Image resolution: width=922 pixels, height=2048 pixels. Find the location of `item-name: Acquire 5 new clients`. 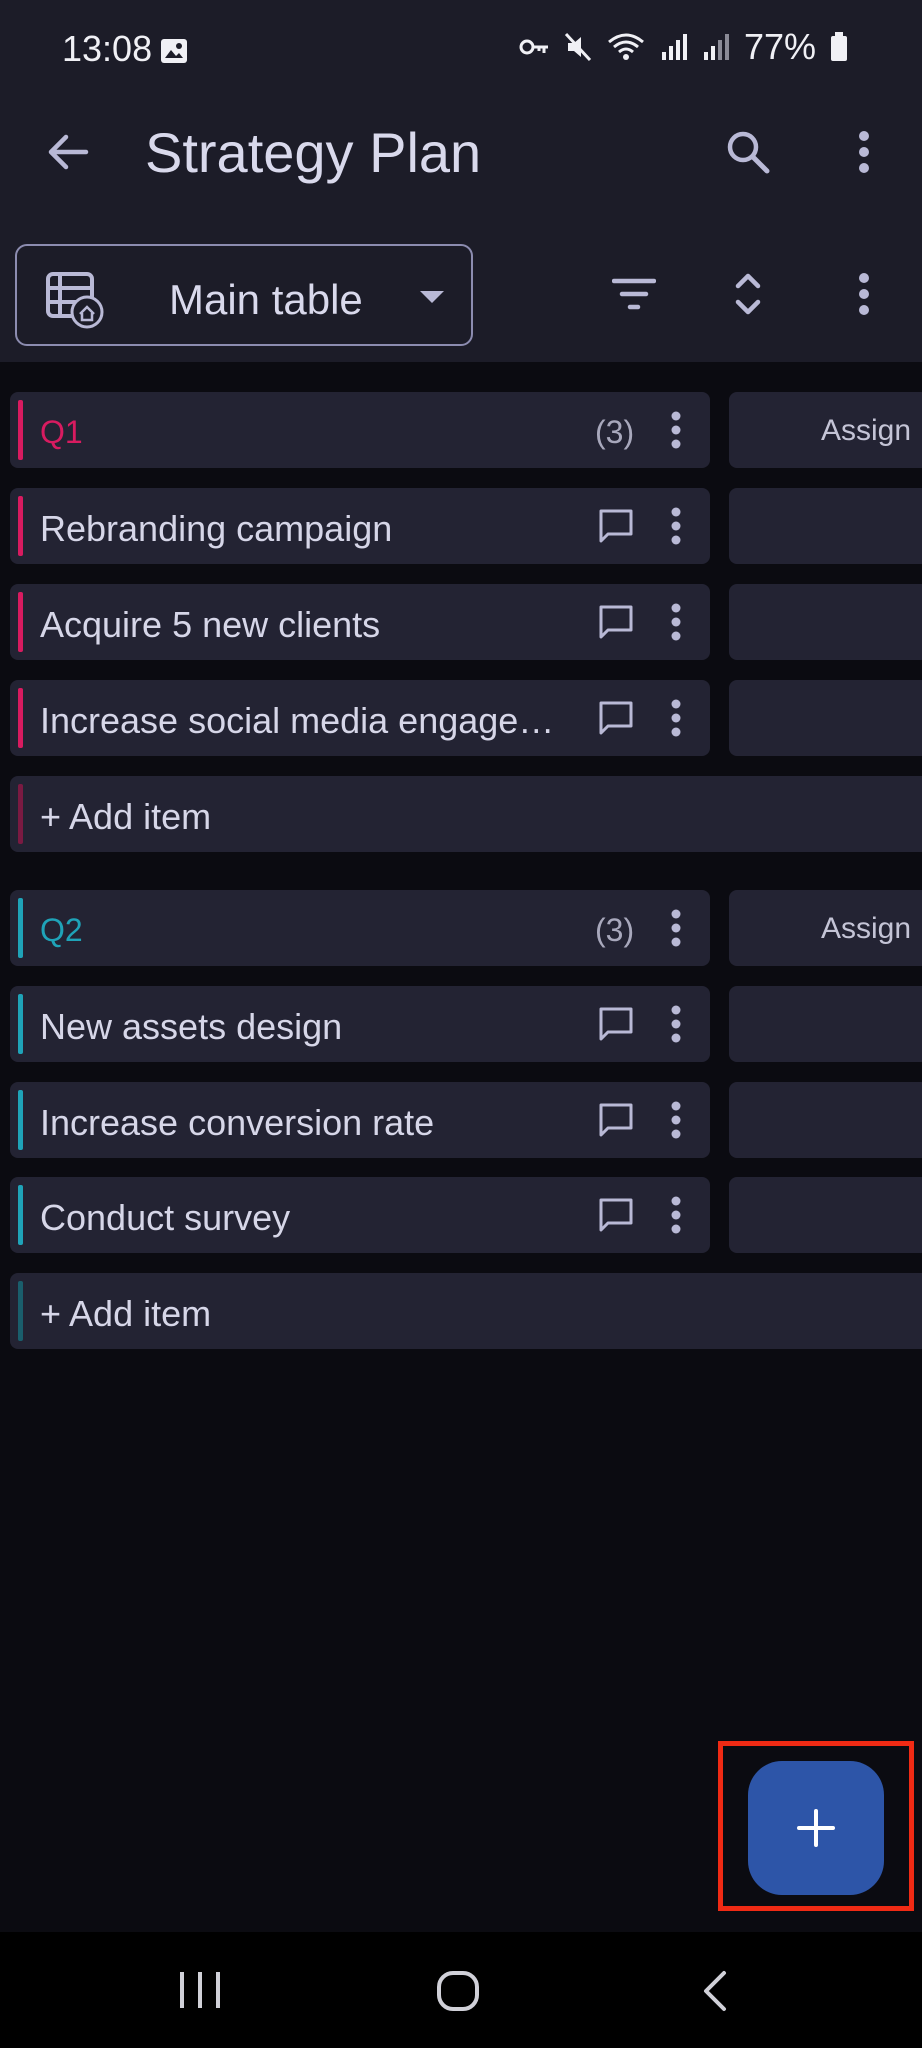

item-name: Acquire 5 new clients is located at coordinates (210, 624).